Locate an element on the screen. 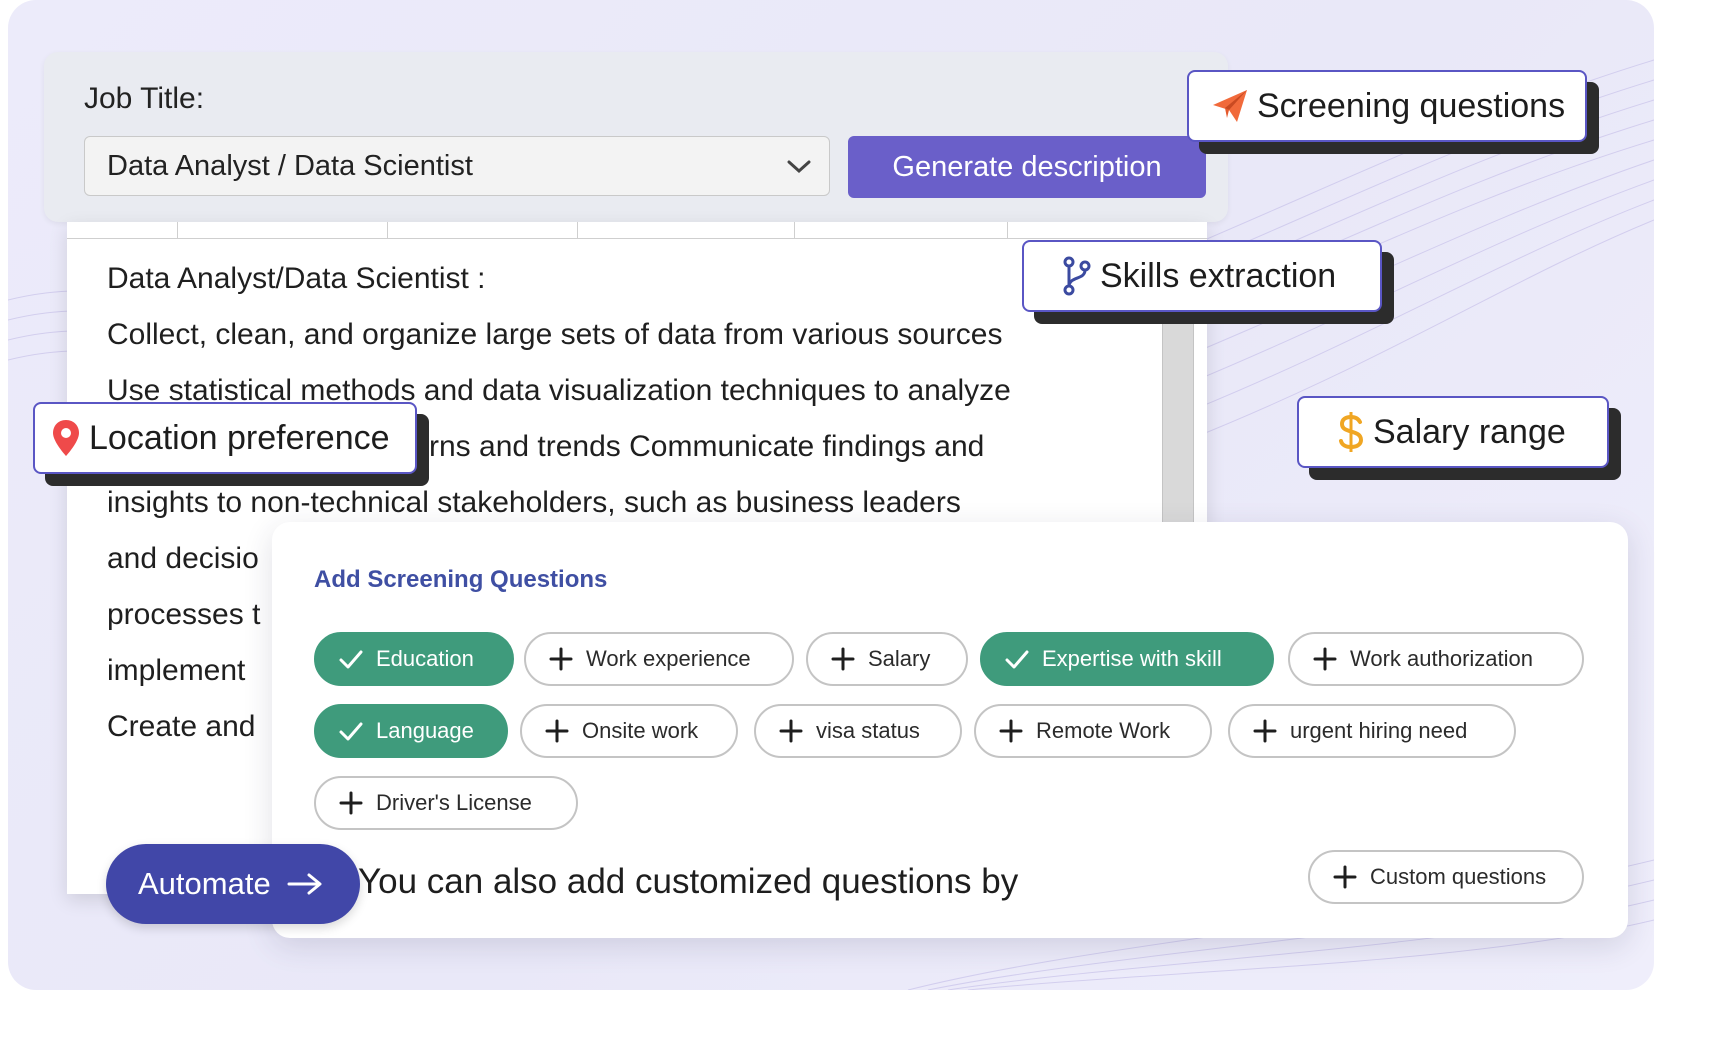  chip-label: Language is located at coordinates (425, 730).